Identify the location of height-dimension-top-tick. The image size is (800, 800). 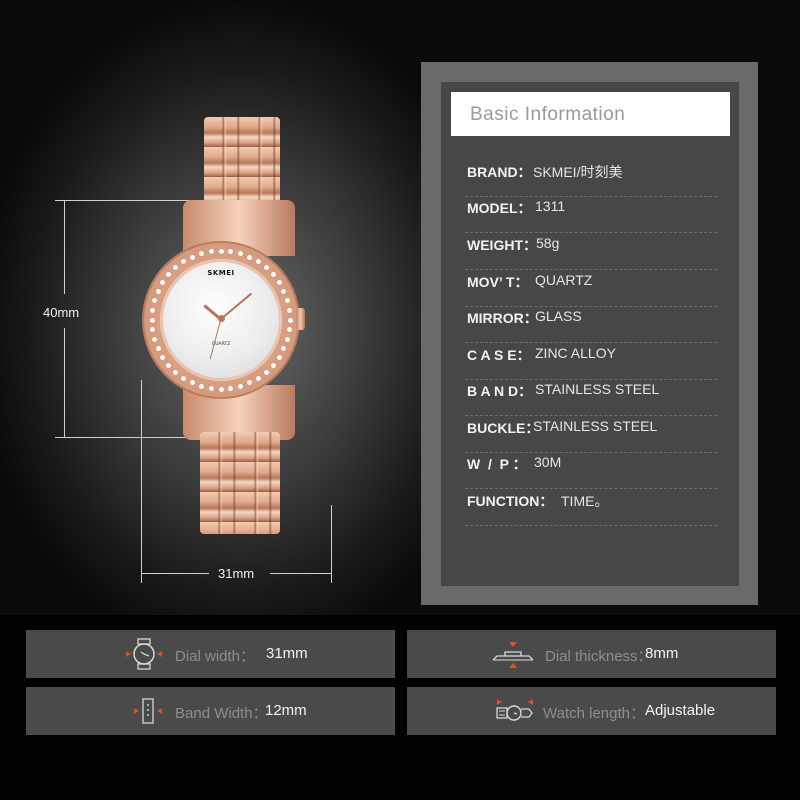
(125, 200).